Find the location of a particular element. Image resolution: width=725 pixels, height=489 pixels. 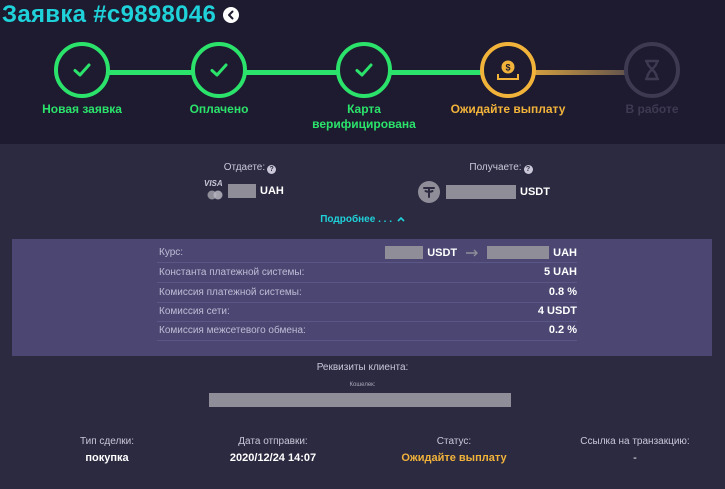

footer-value: покупка is located at coordinates (107, 458).